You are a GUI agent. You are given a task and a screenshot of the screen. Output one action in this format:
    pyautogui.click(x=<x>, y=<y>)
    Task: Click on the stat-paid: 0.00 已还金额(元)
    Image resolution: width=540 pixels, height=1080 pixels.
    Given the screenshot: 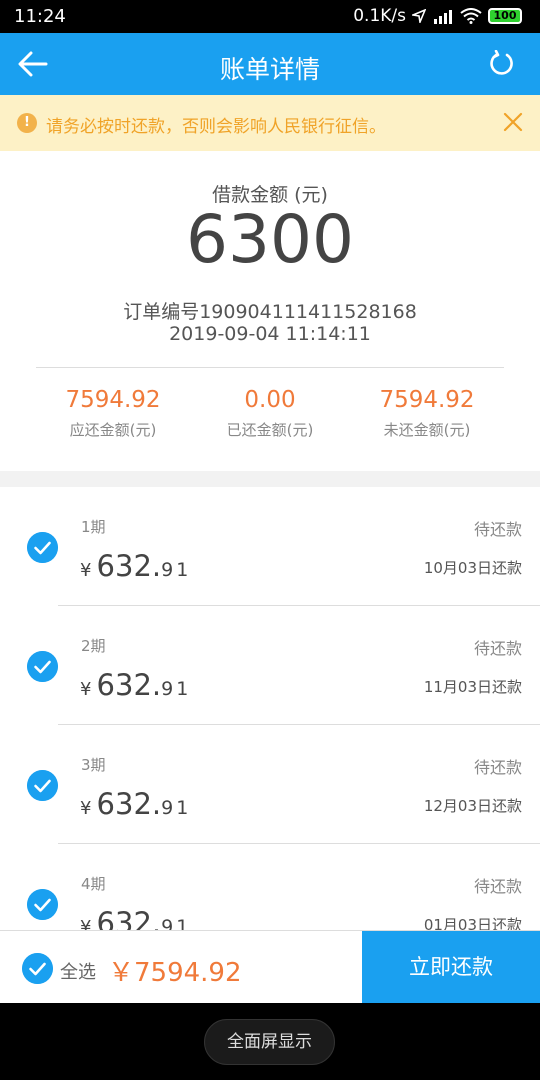 What is the action you would take?
    pyautogui.click(x=270, y=413)
    